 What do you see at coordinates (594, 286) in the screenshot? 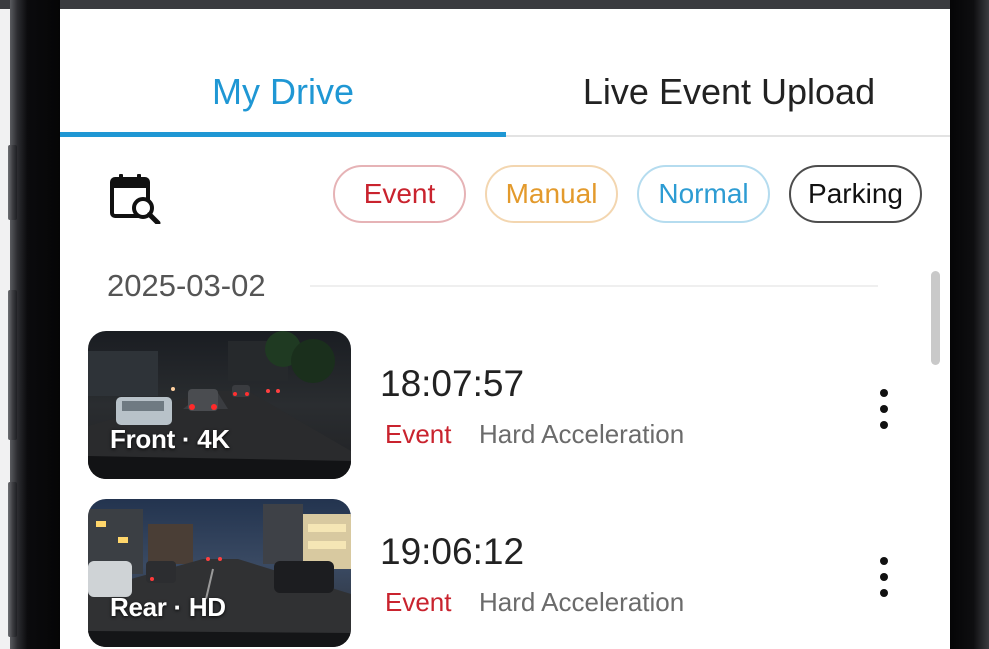
I see `date-divider` at bounding box center [594, 286].